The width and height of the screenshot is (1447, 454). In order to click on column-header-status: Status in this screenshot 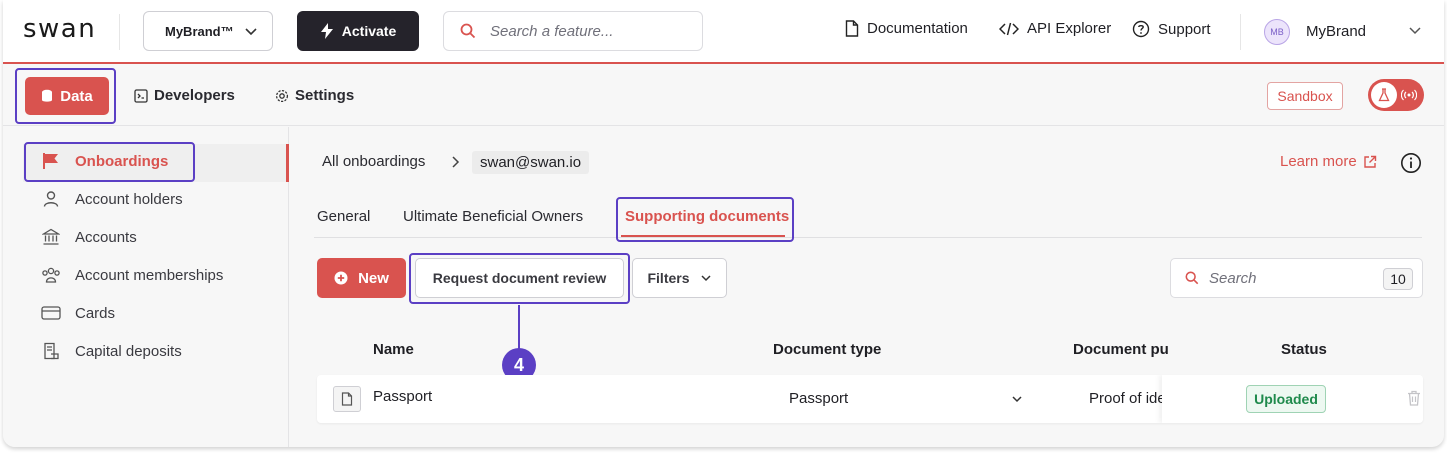, I will do `click(1304, 349)`.